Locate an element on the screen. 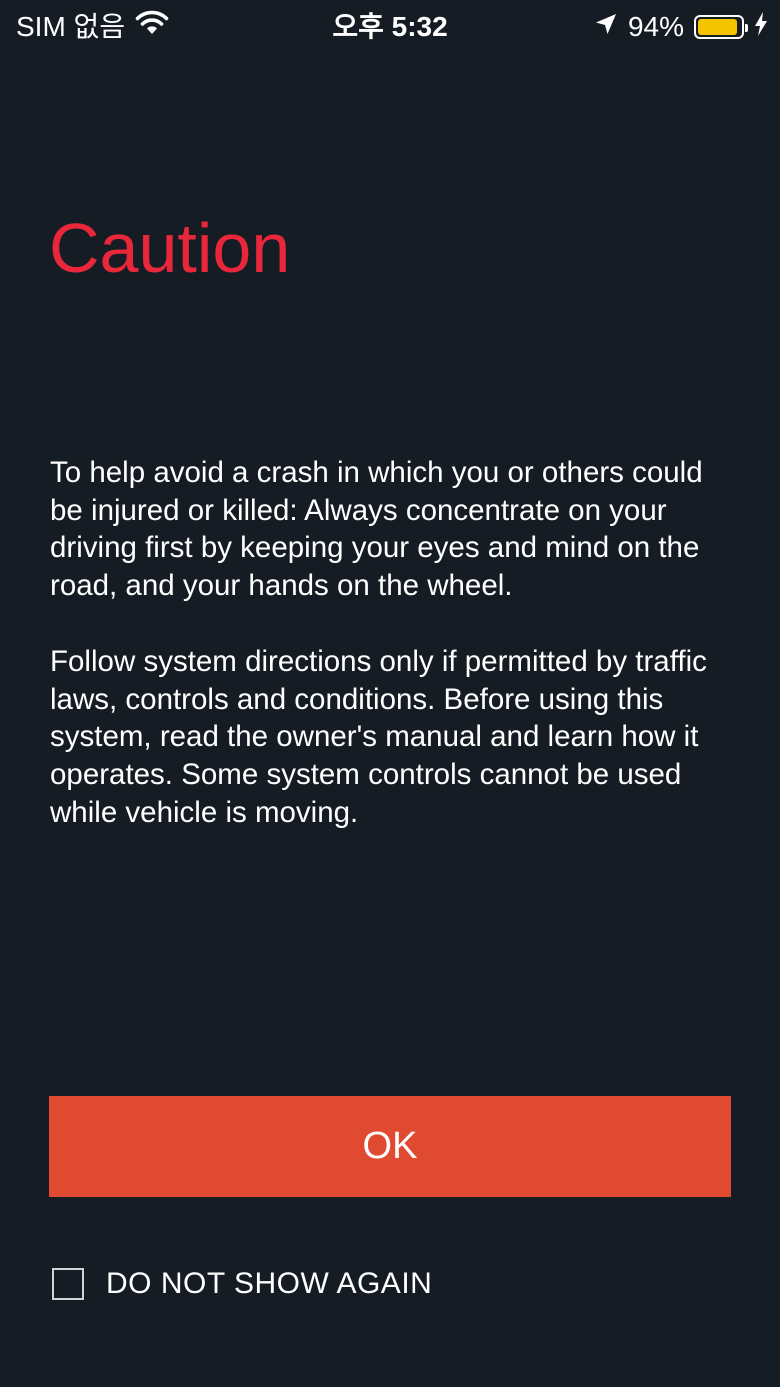 Image resolution: width=780 pixels, height=1387 pixels. ok-button: OK is located at coordinates (390, 1146).